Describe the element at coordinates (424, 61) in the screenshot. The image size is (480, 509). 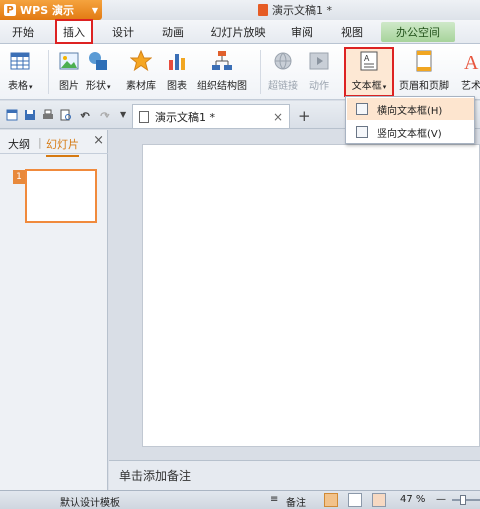
I see `header-footer-icon` at that location.